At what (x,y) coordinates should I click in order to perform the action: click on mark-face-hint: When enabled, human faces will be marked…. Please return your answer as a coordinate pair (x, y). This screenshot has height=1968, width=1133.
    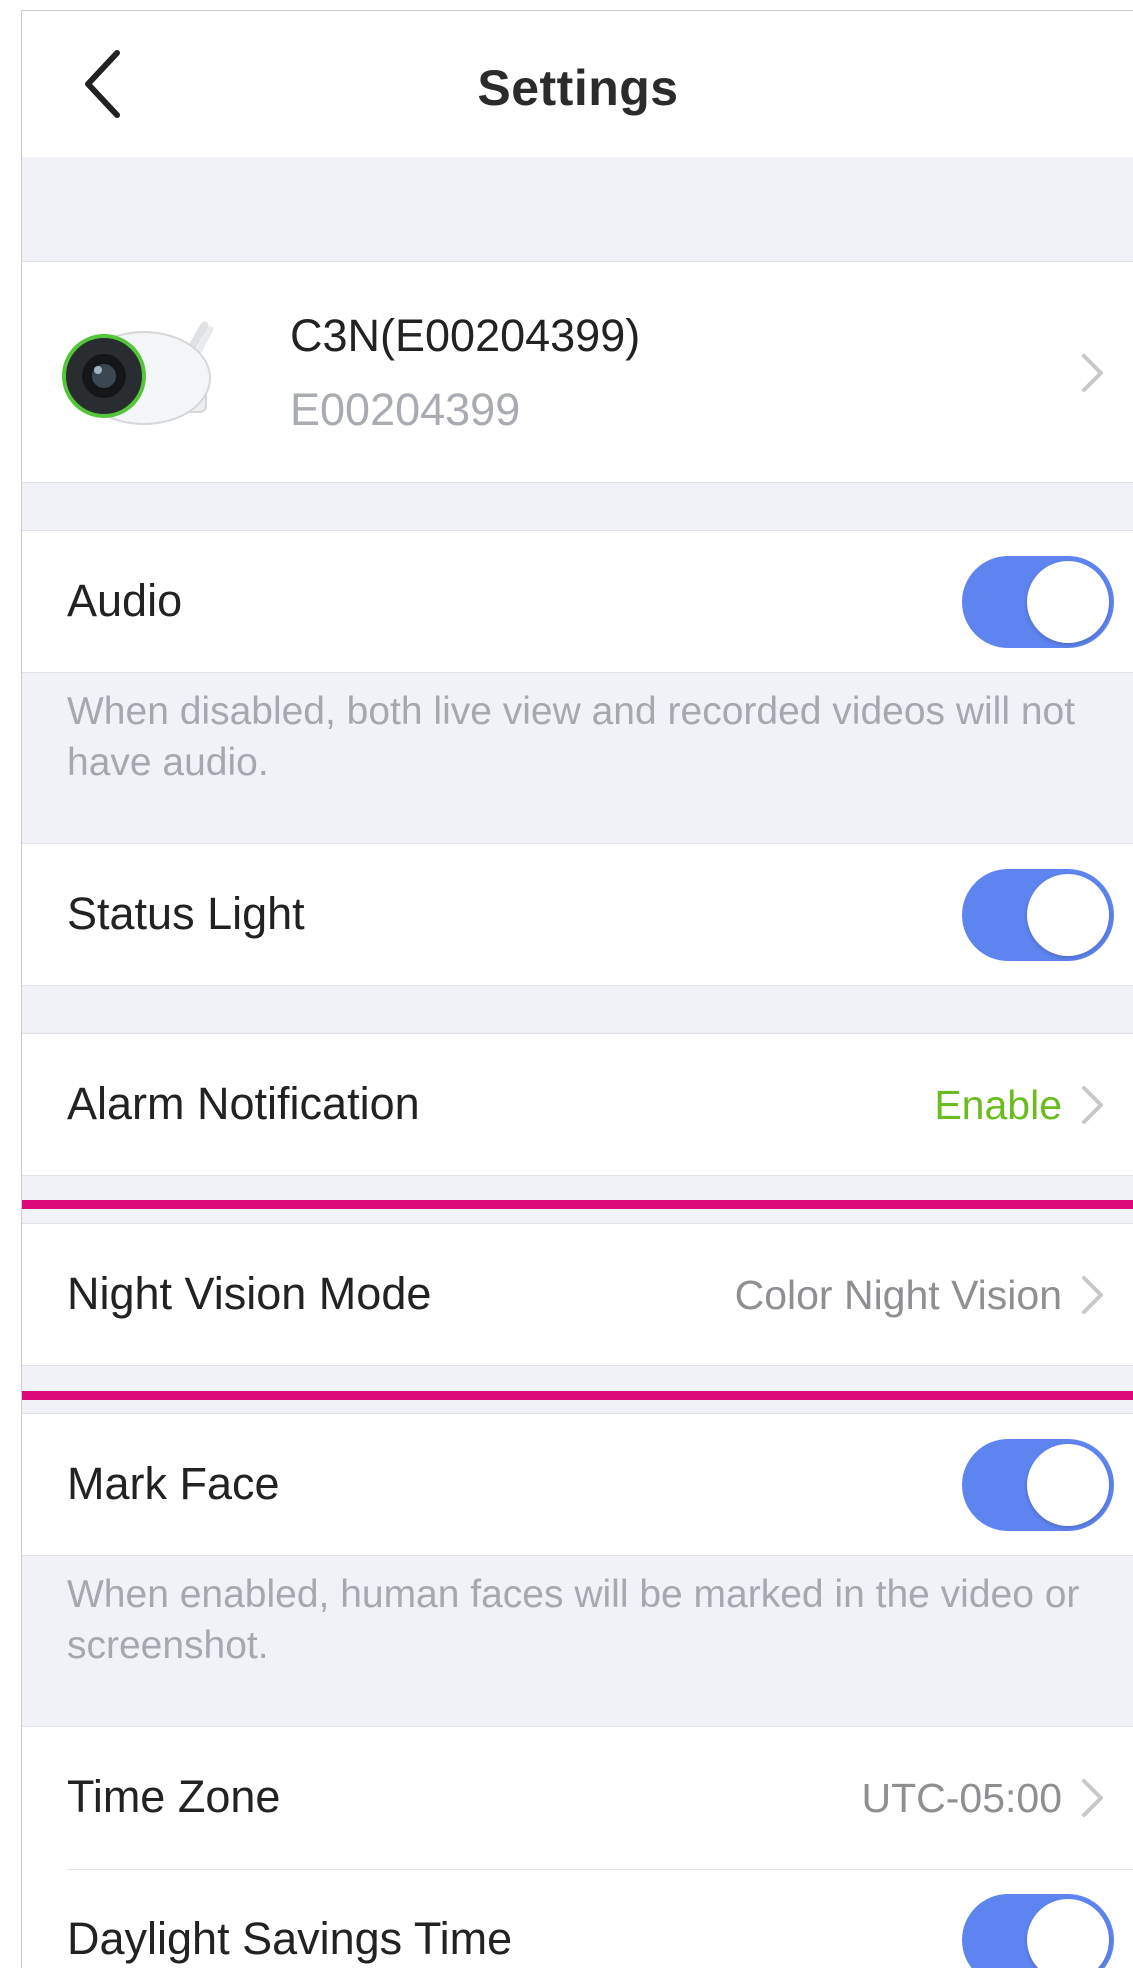
    Looking at the image, I should click on (573, 1620).